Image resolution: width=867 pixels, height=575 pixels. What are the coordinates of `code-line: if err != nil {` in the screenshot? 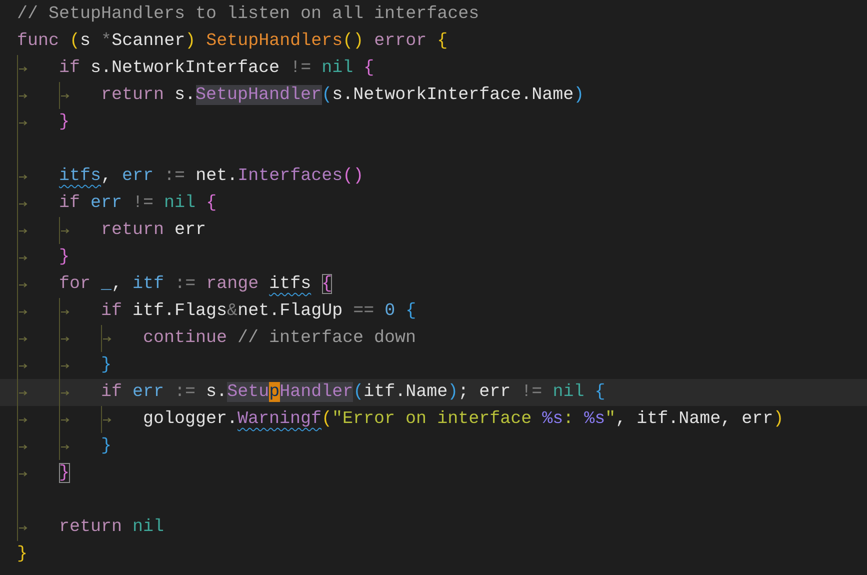 It's located at (138, 203).